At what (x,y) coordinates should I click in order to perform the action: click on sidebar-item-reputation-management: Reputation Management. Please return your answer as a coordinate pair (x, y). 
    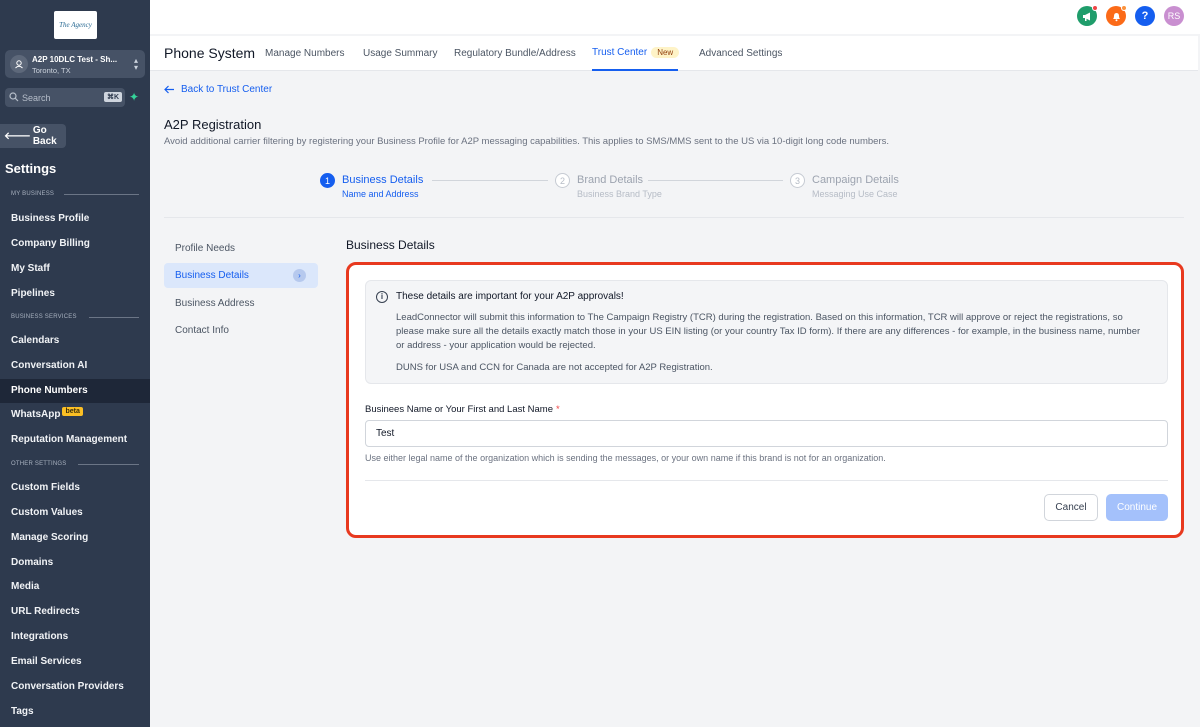
    Looking at the image, I should click on (75, 440).